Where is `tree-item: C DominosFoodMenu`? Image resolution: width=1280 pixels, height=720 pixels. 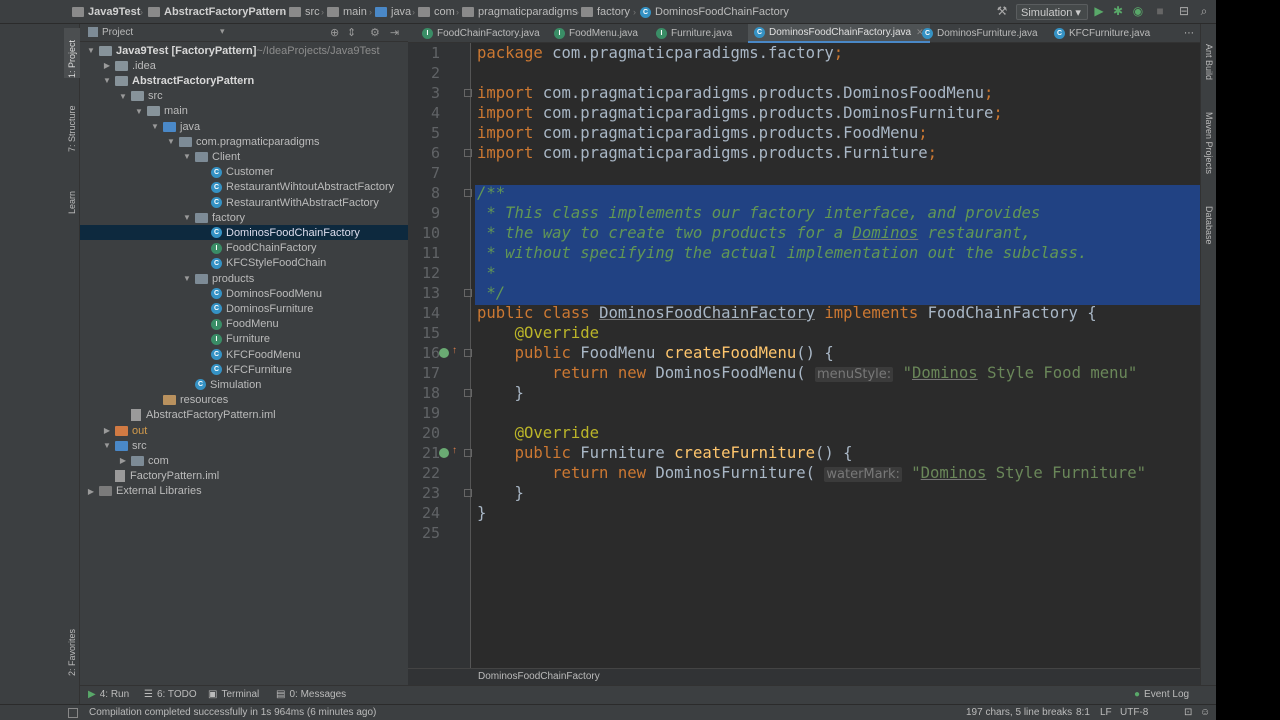 tree-item: C DominosFoodMenu is located at coordinates (244, 293).